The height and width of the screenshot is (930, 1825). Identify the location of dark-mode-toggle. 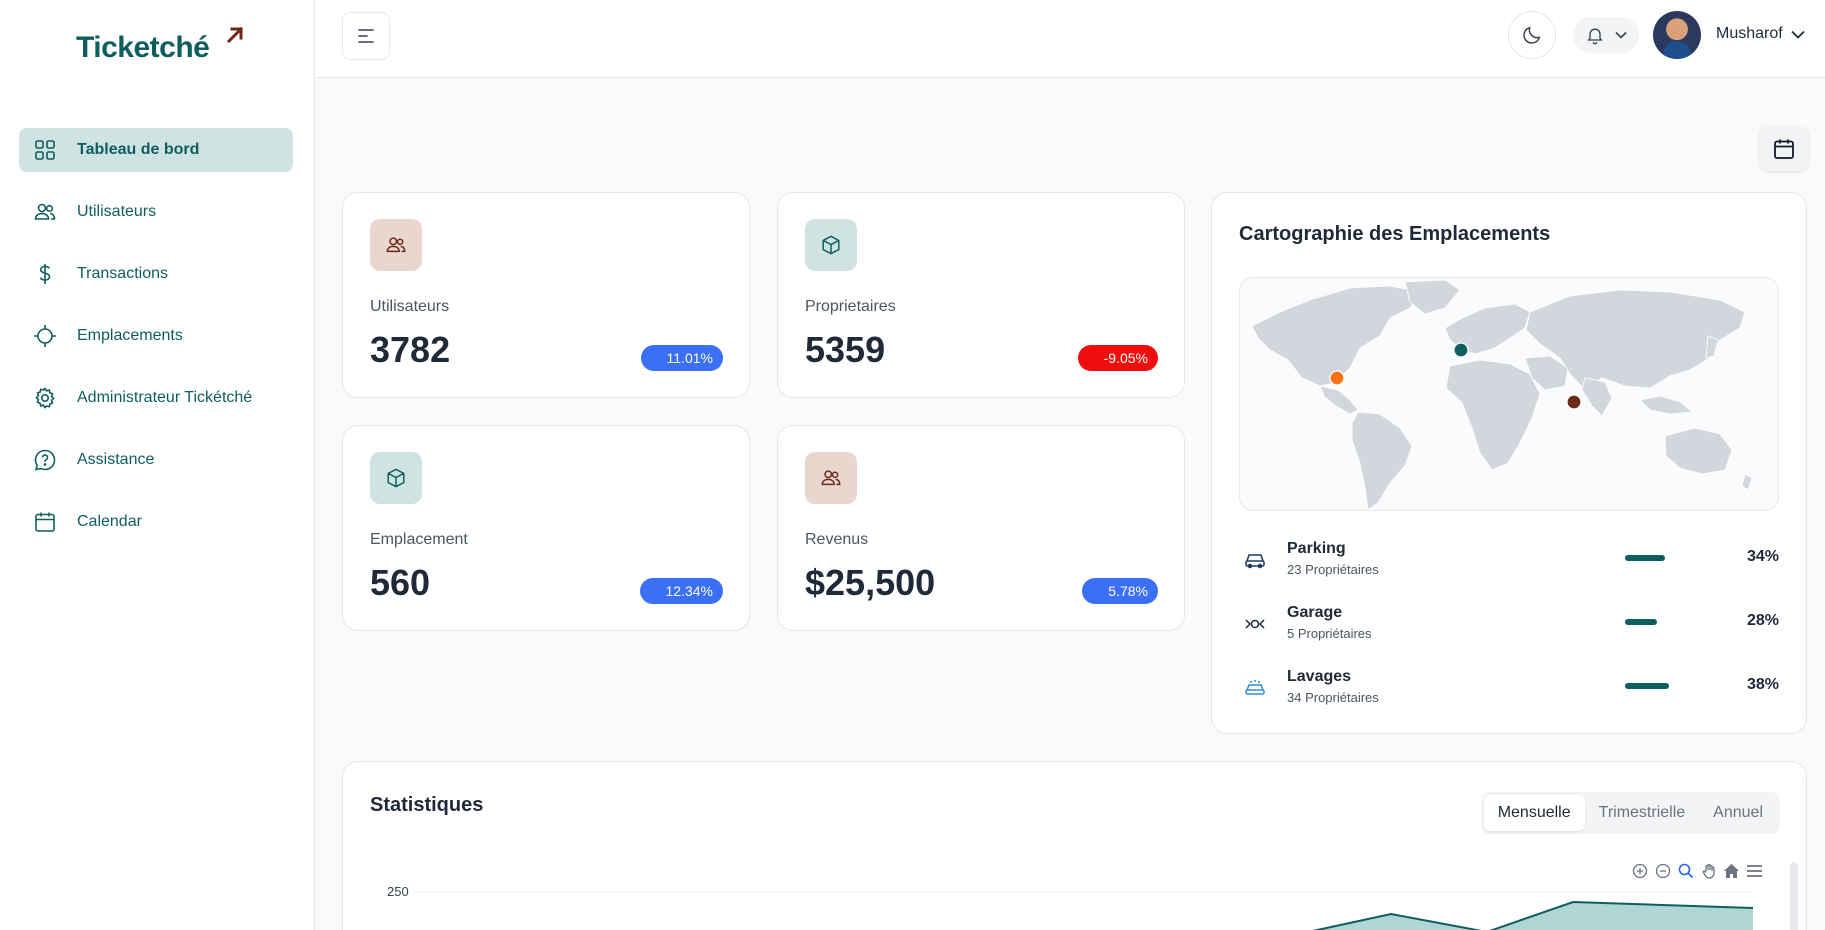
(1532, 35).